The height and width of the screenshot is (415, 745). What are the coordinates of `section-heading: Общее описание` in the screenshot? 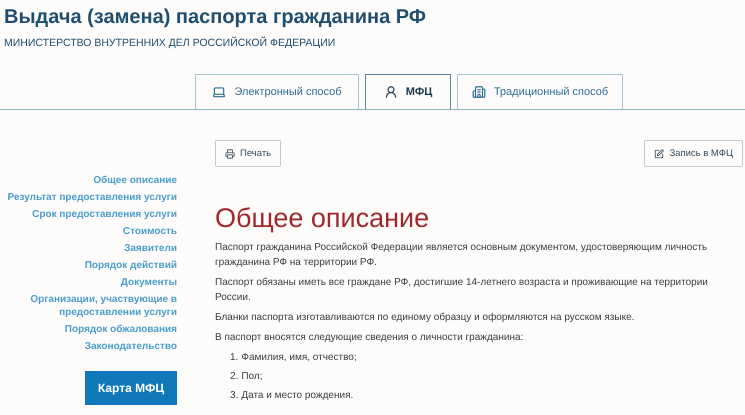 It's located at (322, 218).